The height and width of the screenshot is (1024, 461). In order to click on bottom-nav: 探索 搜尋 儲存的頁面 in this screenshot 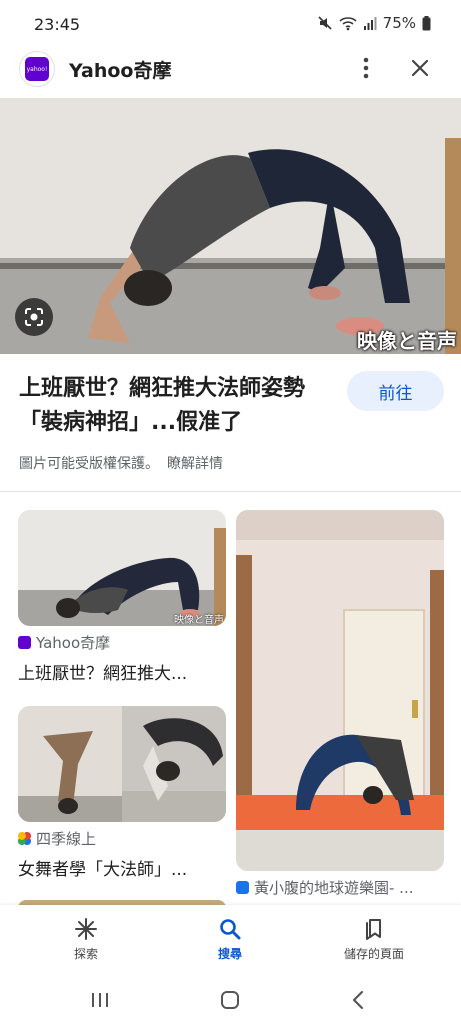, I will do `click(230, 940)`.